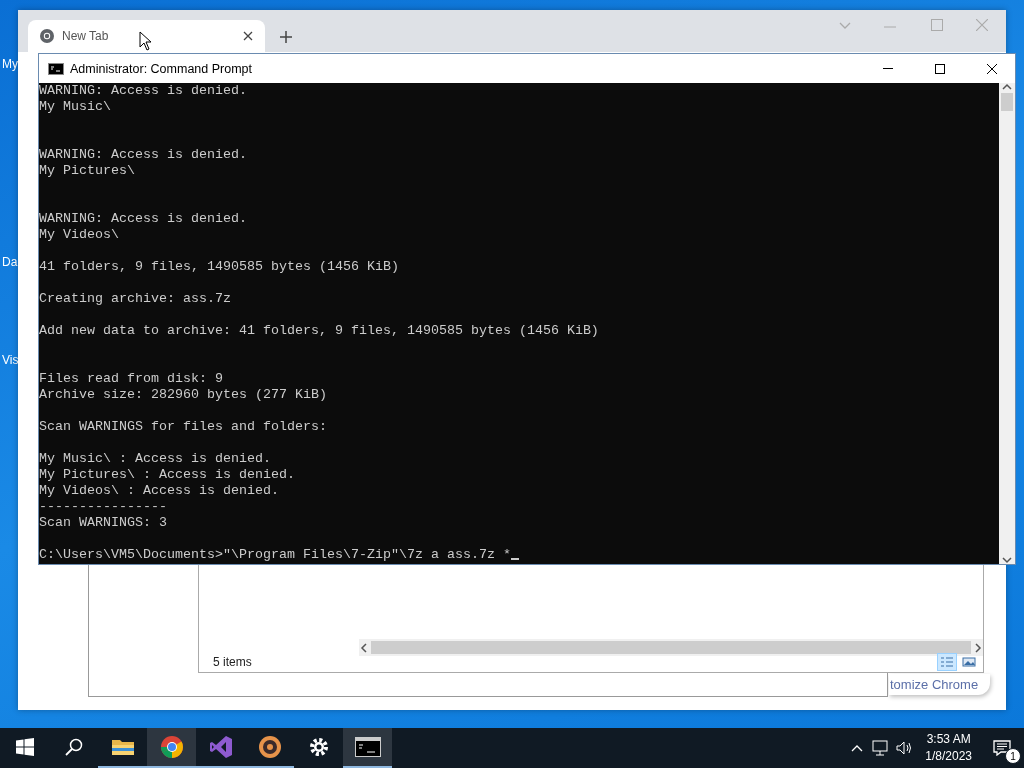  What do you see at coordinates (232, 662) in the screenshot?
I see `status-text: 5 items` at bounding box center [232, 662].